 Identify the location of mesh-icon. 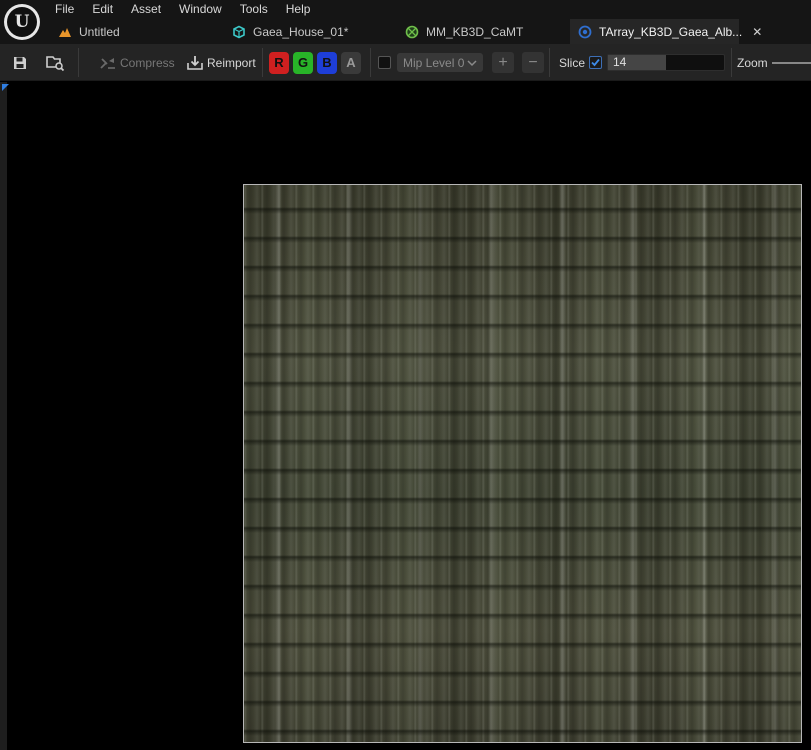
(239, 32).